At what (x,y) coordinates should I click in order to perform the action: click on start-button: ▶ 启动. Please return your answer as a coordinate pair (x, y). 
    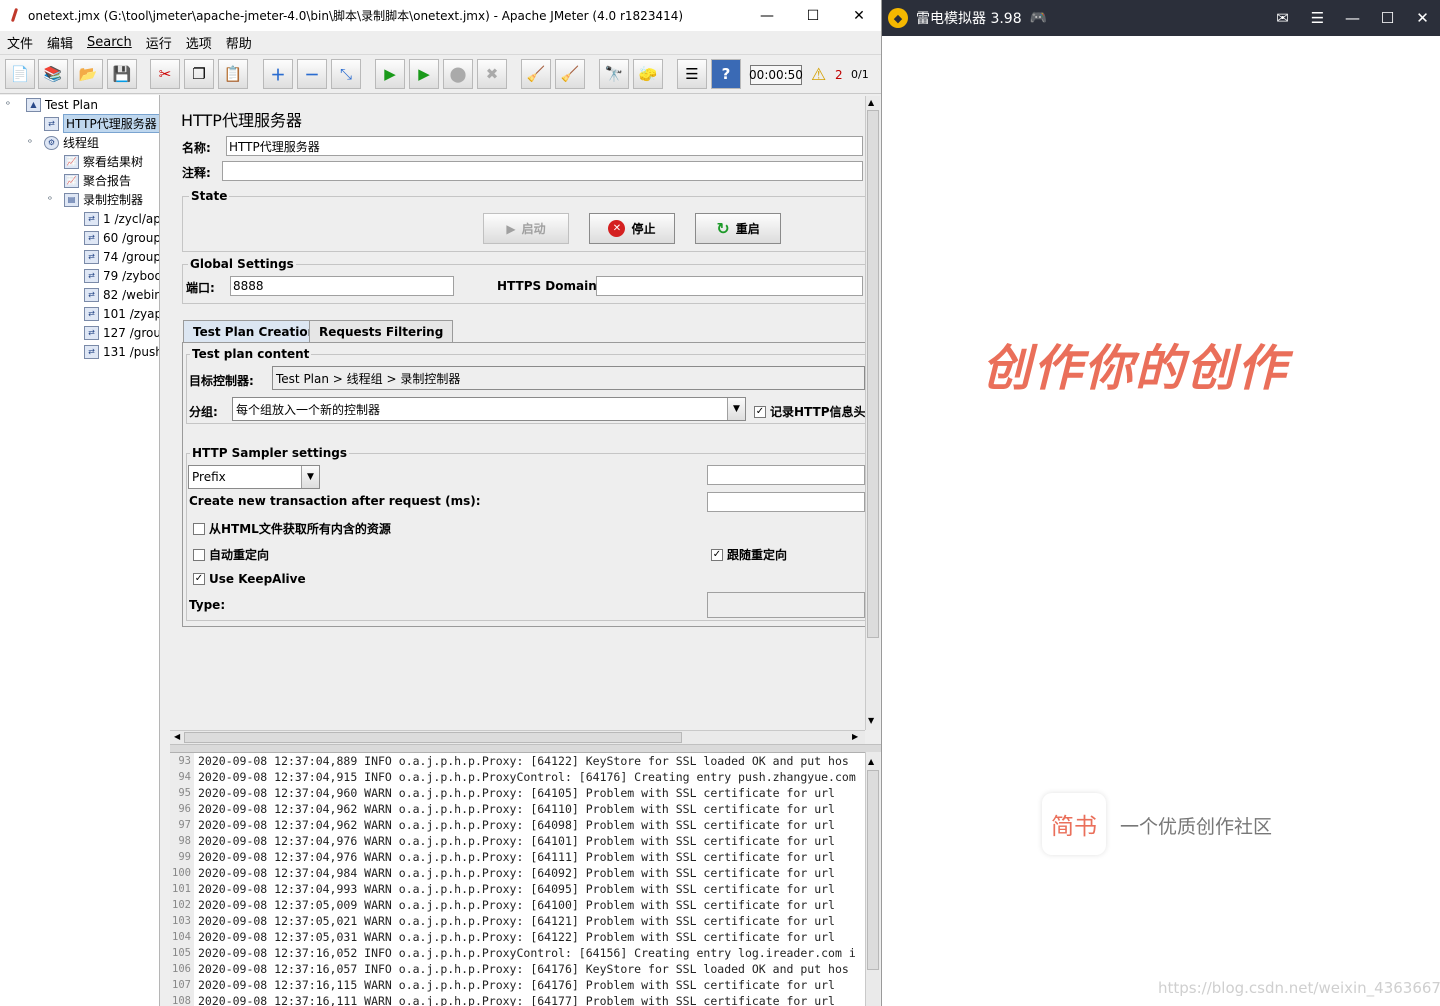
    Looking at the image, I should click on (526, 228).